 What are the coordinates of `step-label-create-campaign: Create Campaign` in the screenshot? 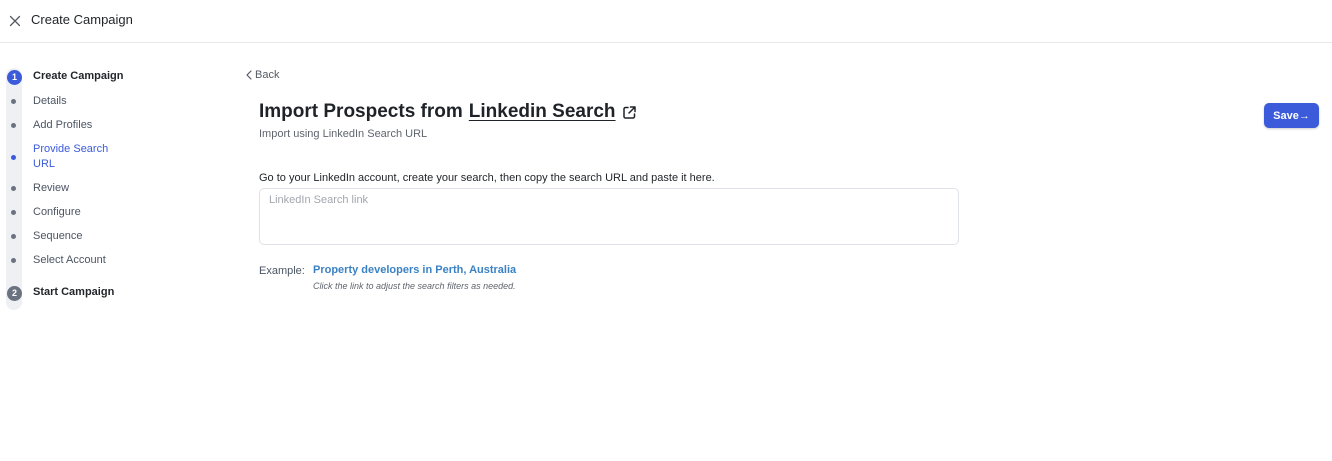 It's located at (78, 76).